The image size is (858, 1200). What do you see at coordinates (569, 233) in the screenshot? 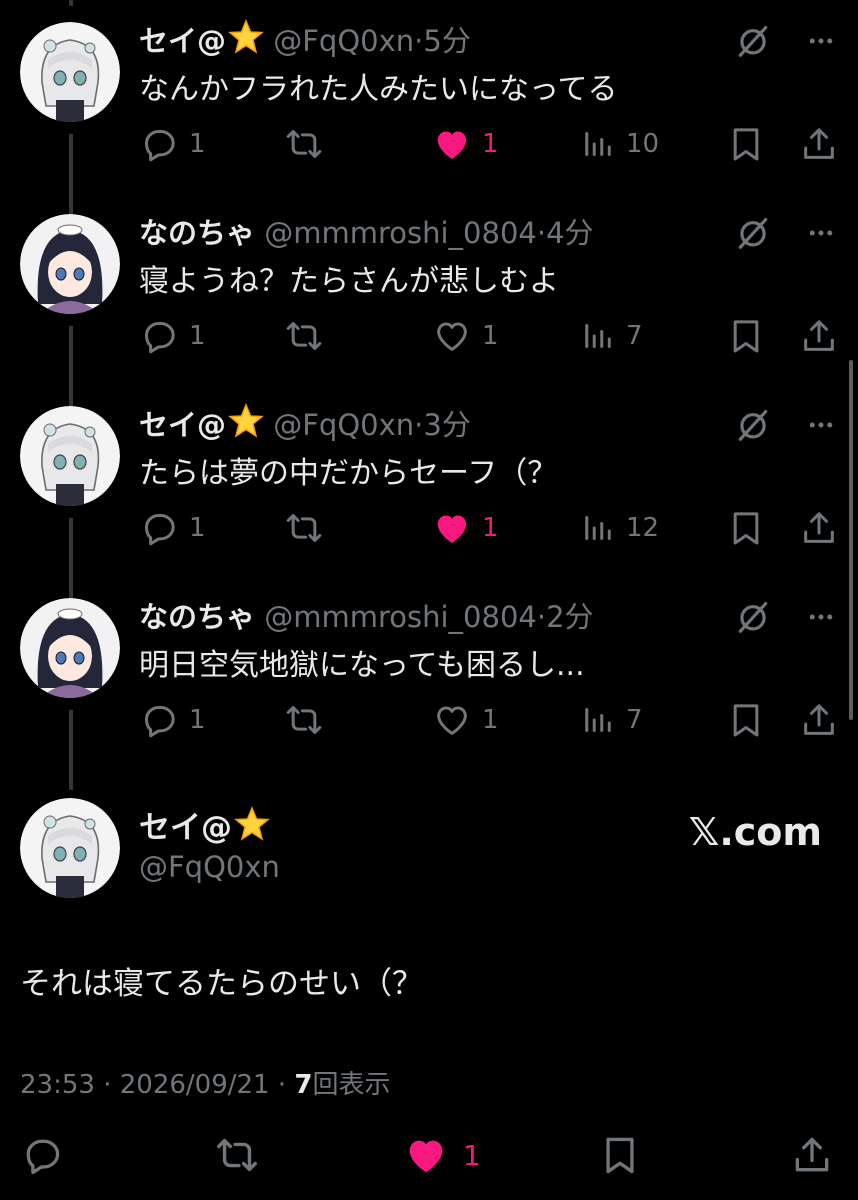
I see `tweet-time: 4分` at bounding box center [569, 233].